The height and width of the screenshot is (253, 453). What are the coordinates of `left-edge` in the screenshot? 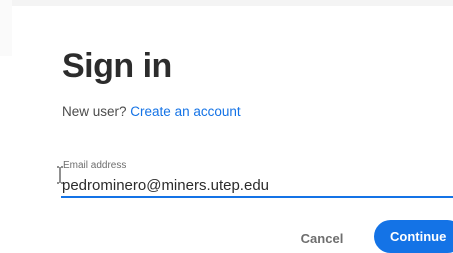 It's located at (6, 28).